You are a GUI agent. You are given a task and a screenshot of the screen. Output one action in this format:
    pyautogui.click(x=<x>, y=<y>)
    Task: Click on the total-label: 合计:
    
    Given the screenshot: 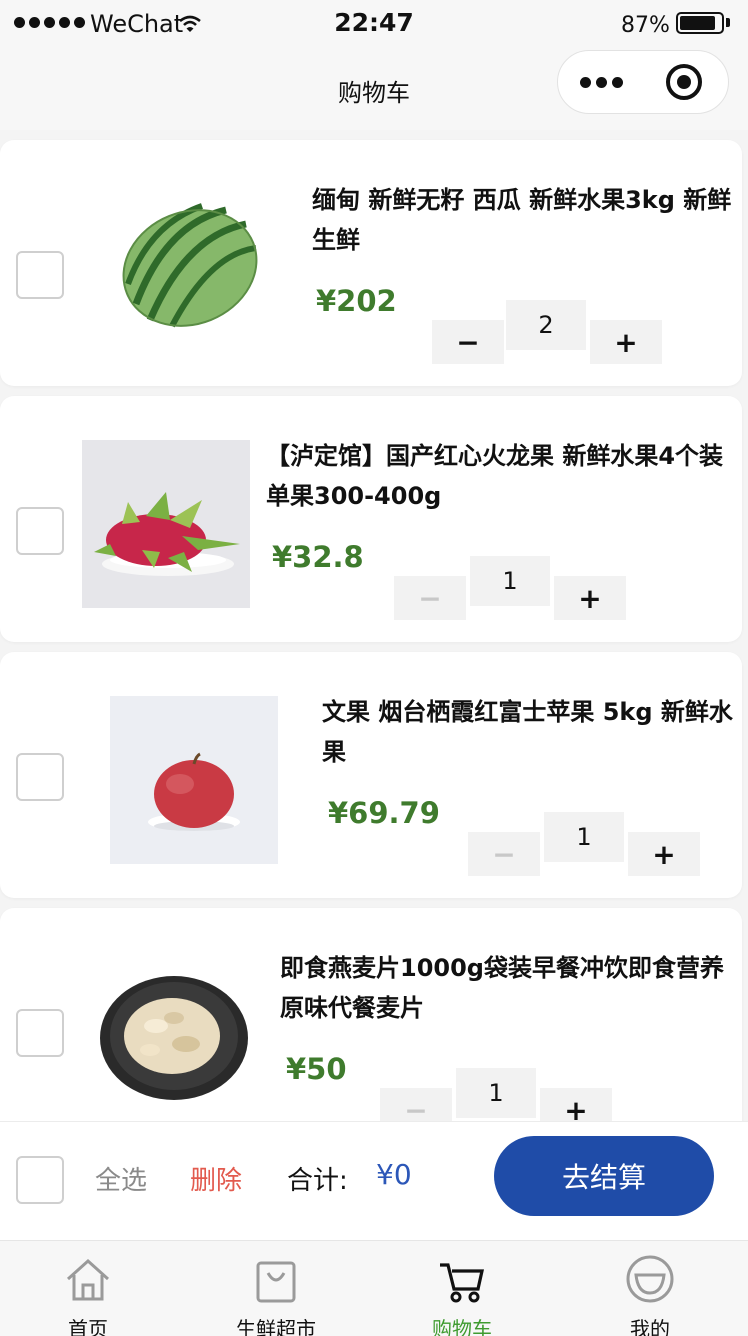 What is the action you would take?
    pyautogui.click(x=317, y=1181)
    